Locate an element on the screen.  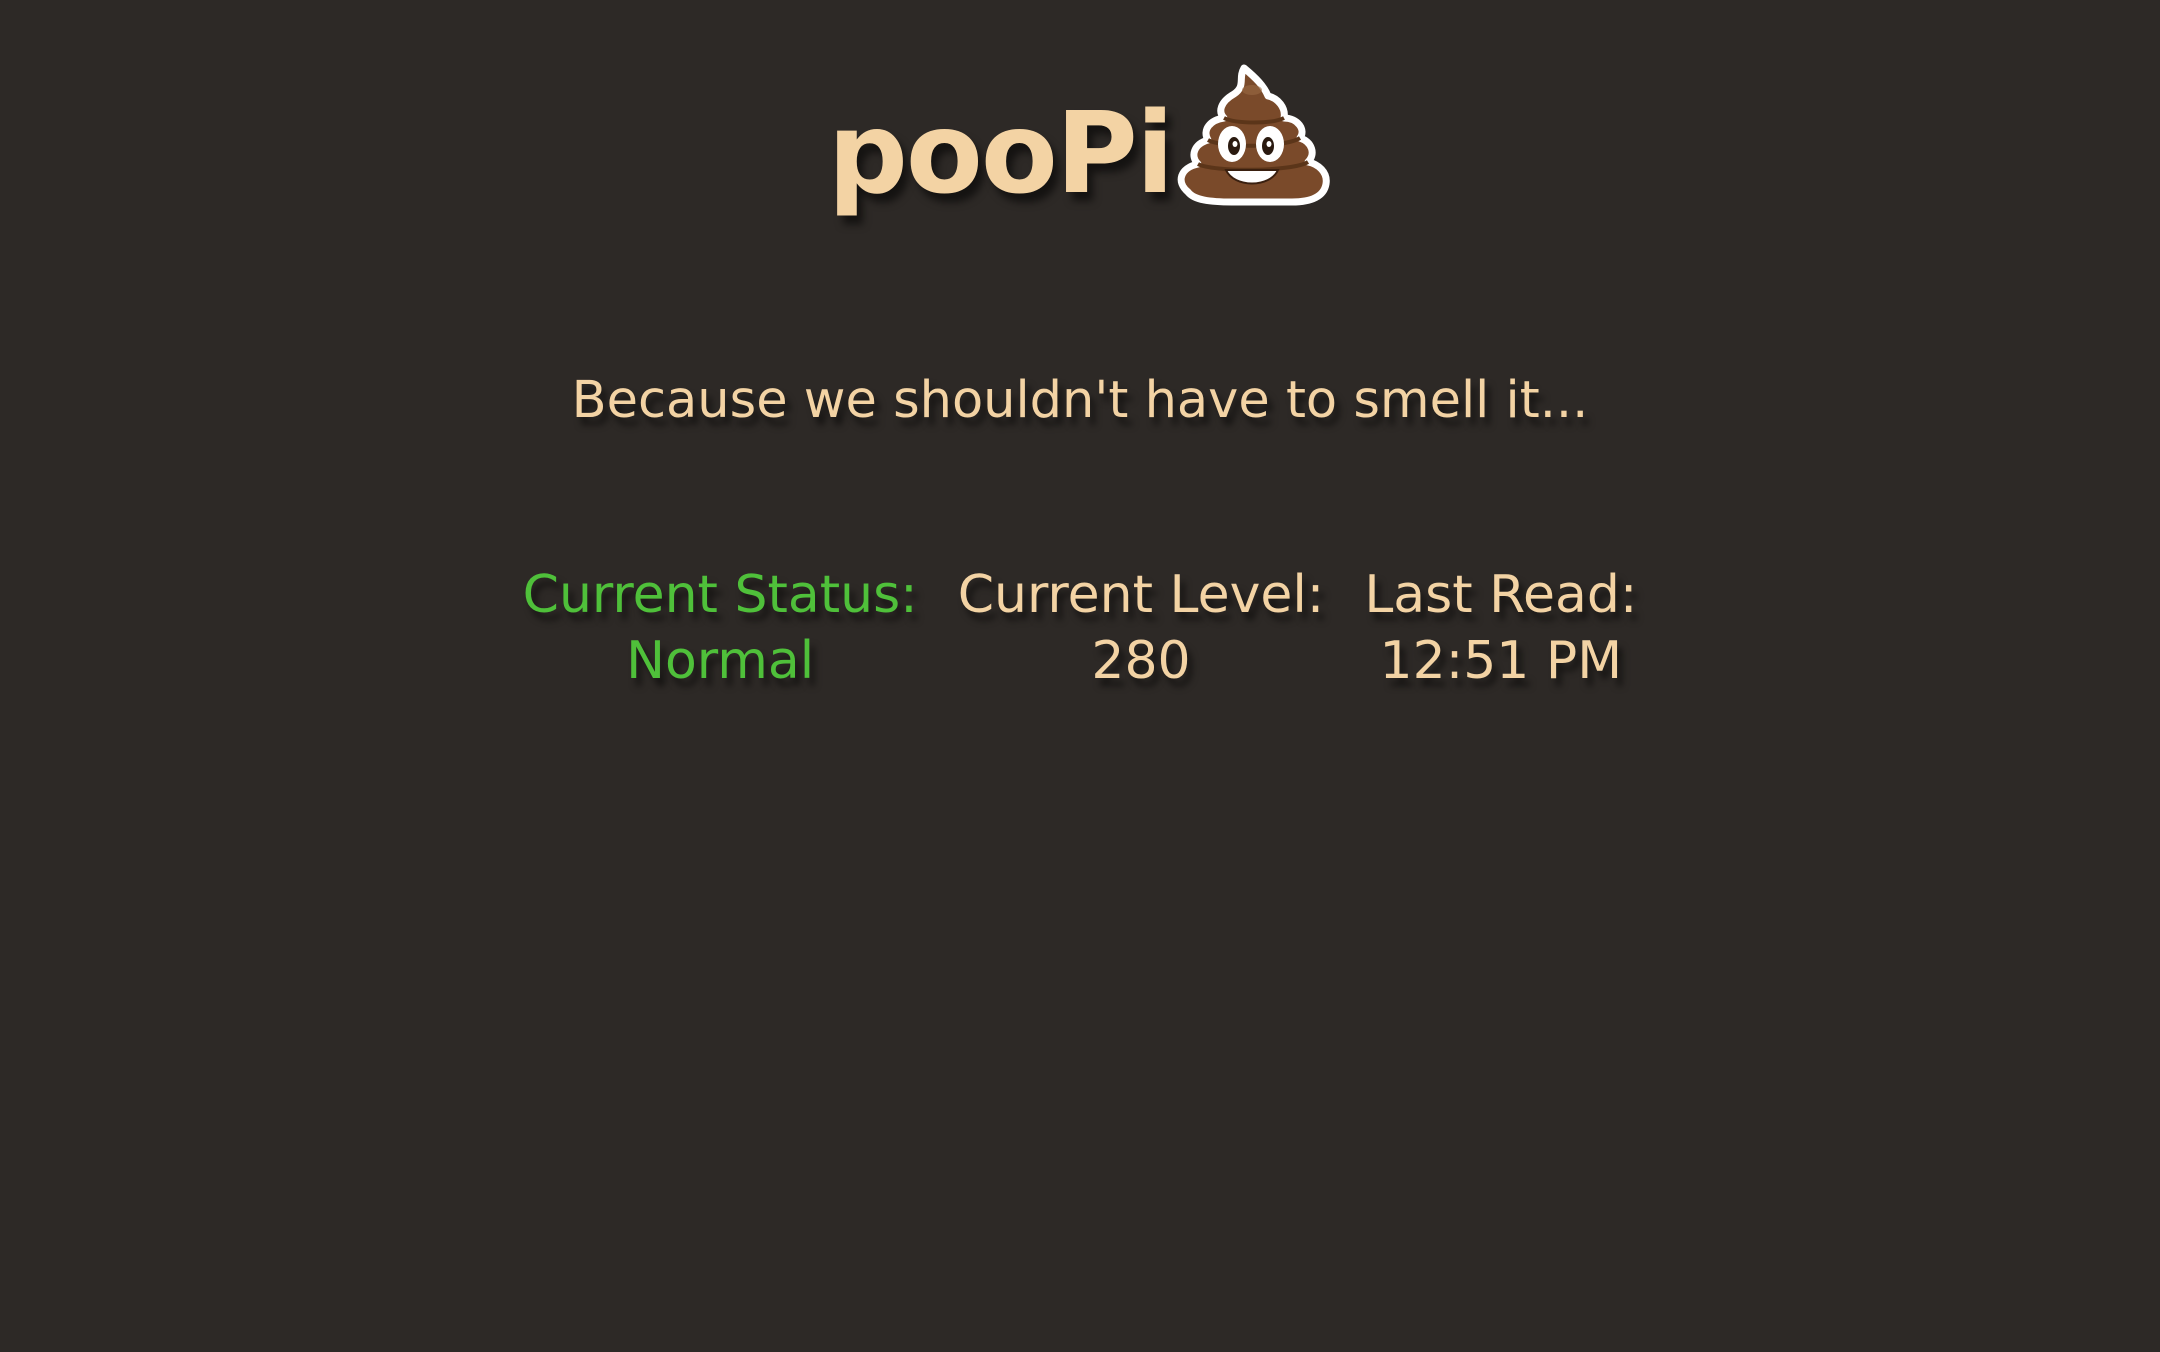
current-level: Current Level: 280 is located at coordinates (1141, 628).